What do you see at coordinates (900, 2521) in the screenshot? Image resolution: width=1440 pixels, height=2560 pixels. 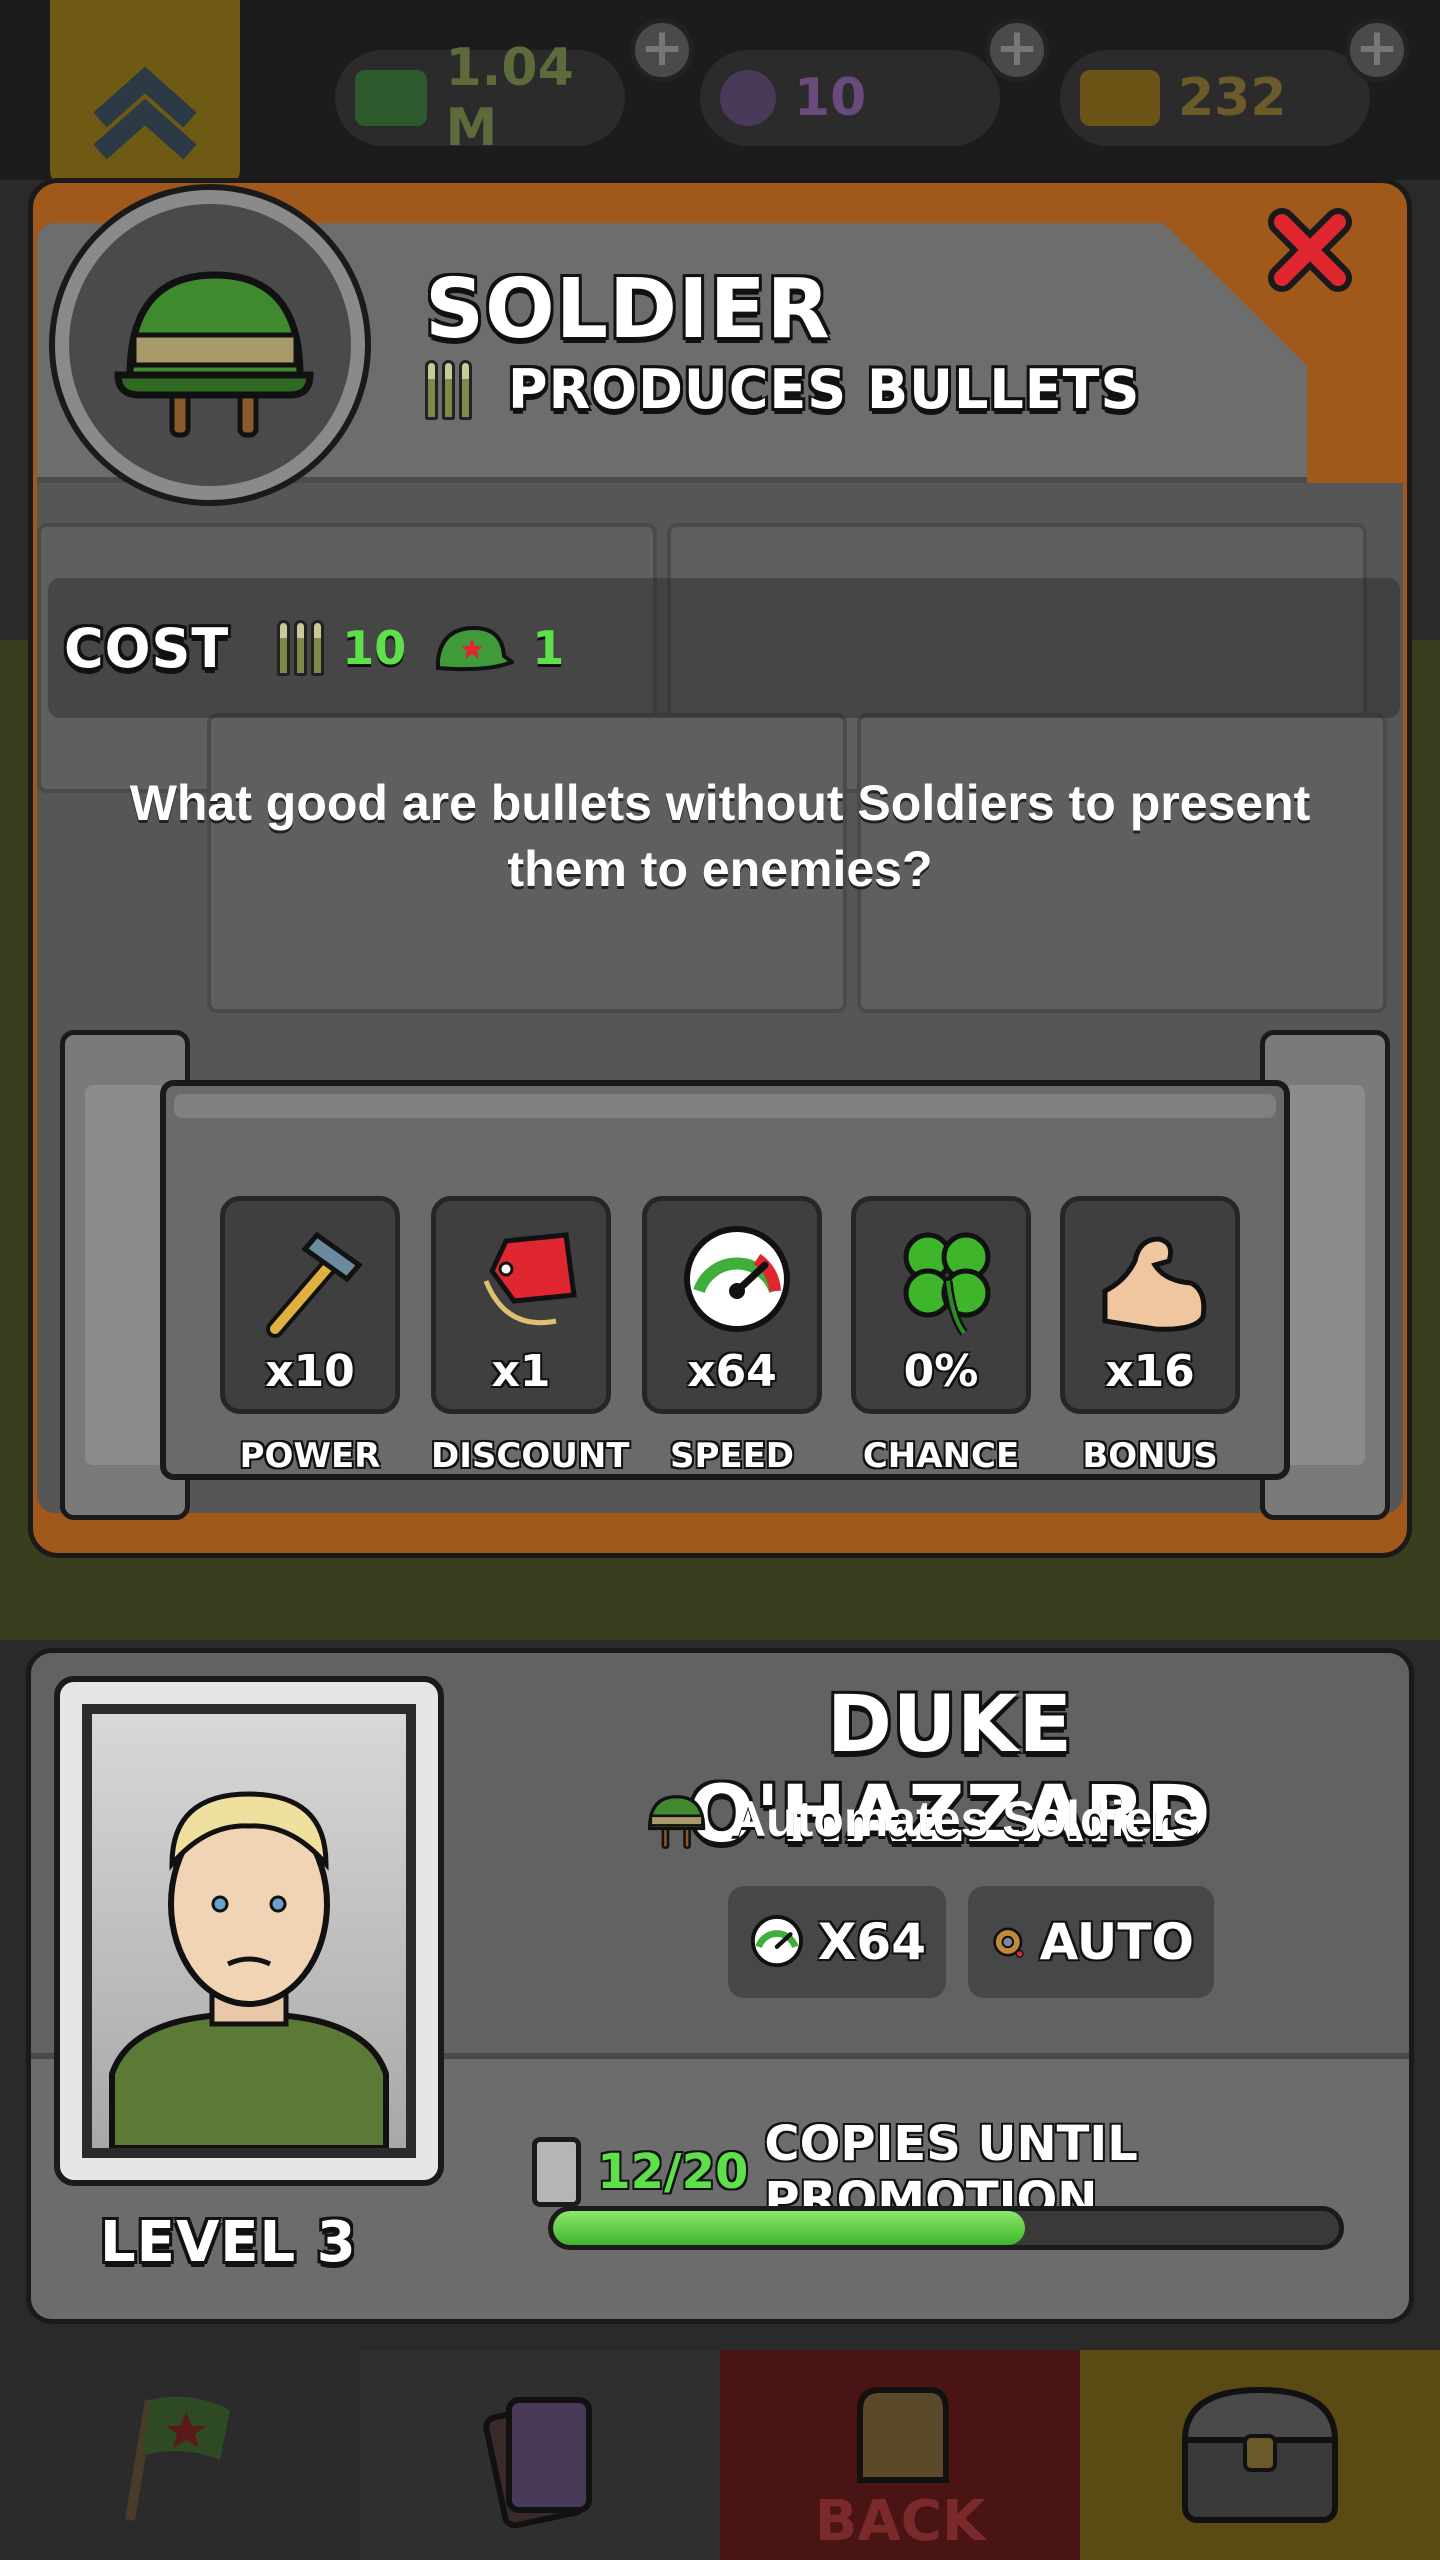 I see `back-label: BACK` at bounding box center [900, 2521].